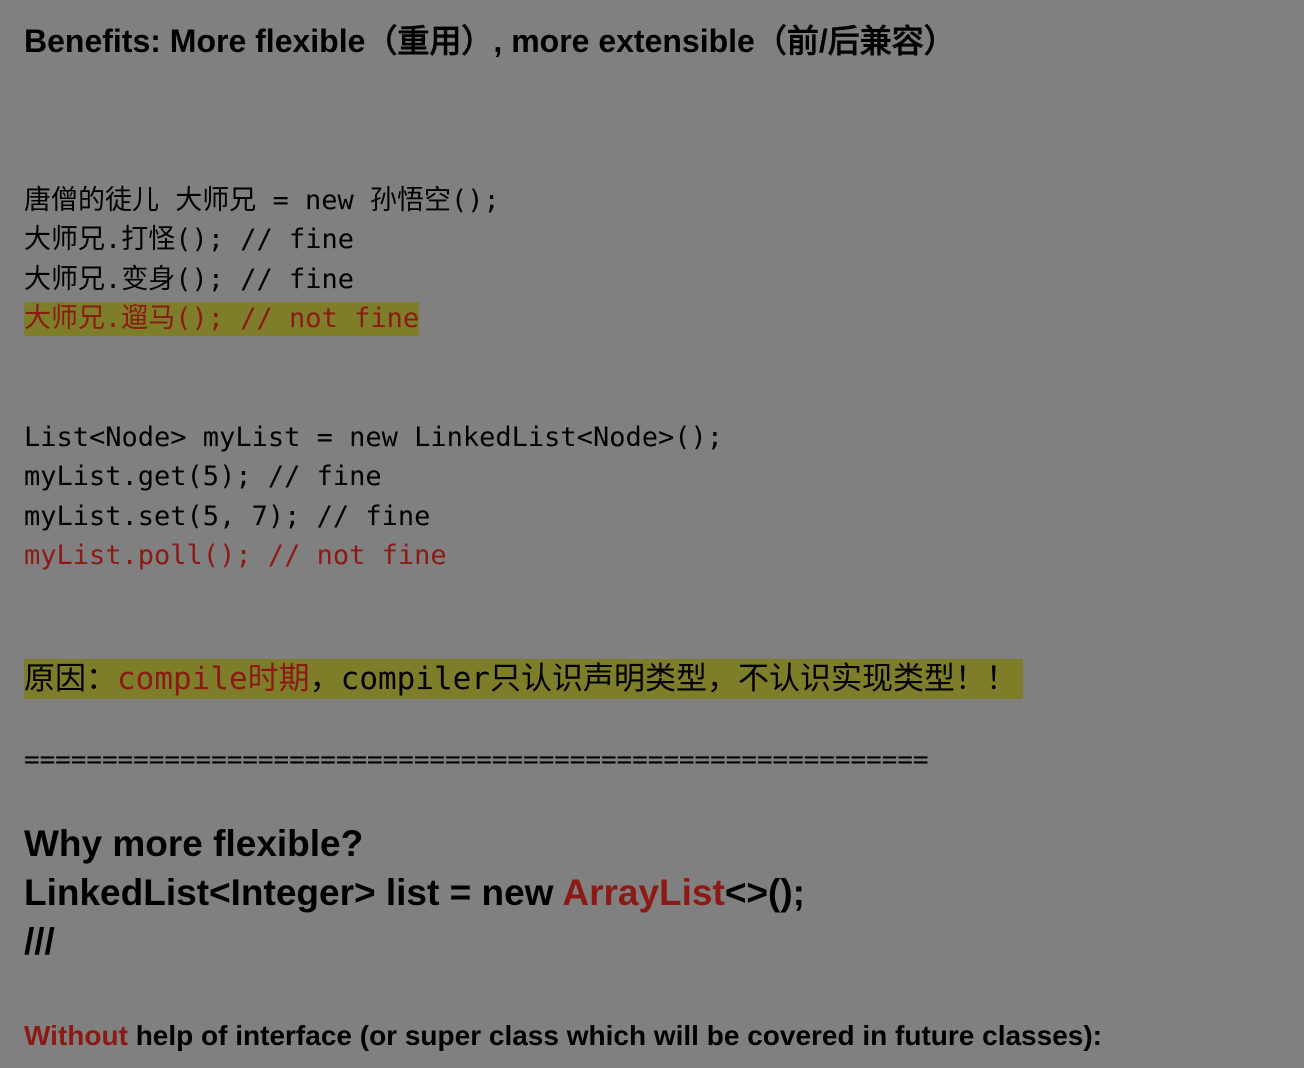 Image resolution: width=1304 pixels, height=1068 pixels. I want to click on code-line-transform: 大师兄.变身(); // fine, so click(189, 279).